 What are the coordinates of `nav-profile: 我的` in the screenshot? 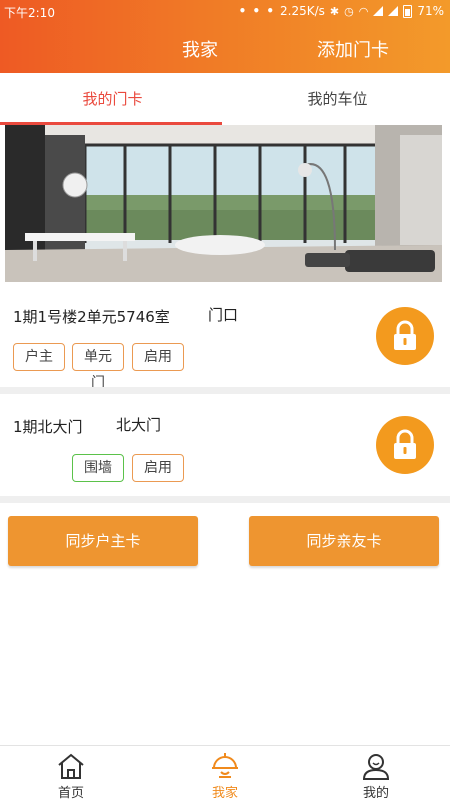 It's located at (376, 773).